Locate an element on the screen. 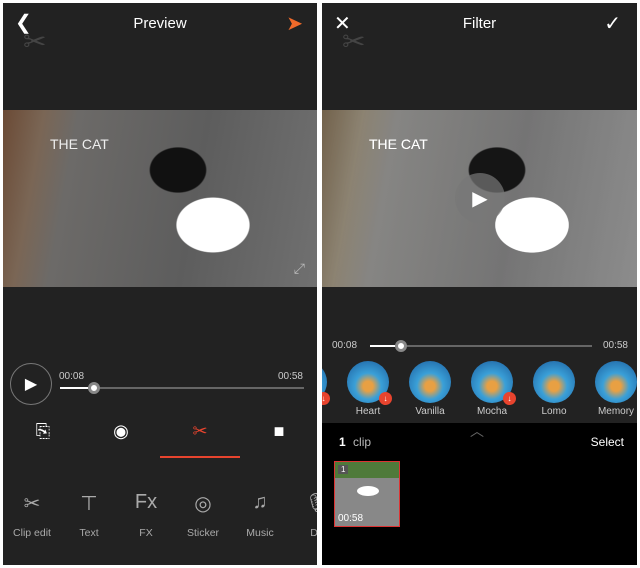 The height and width of the screenshot is (568, 640). tool-label: Sticker is located at coordinates (203, 533).